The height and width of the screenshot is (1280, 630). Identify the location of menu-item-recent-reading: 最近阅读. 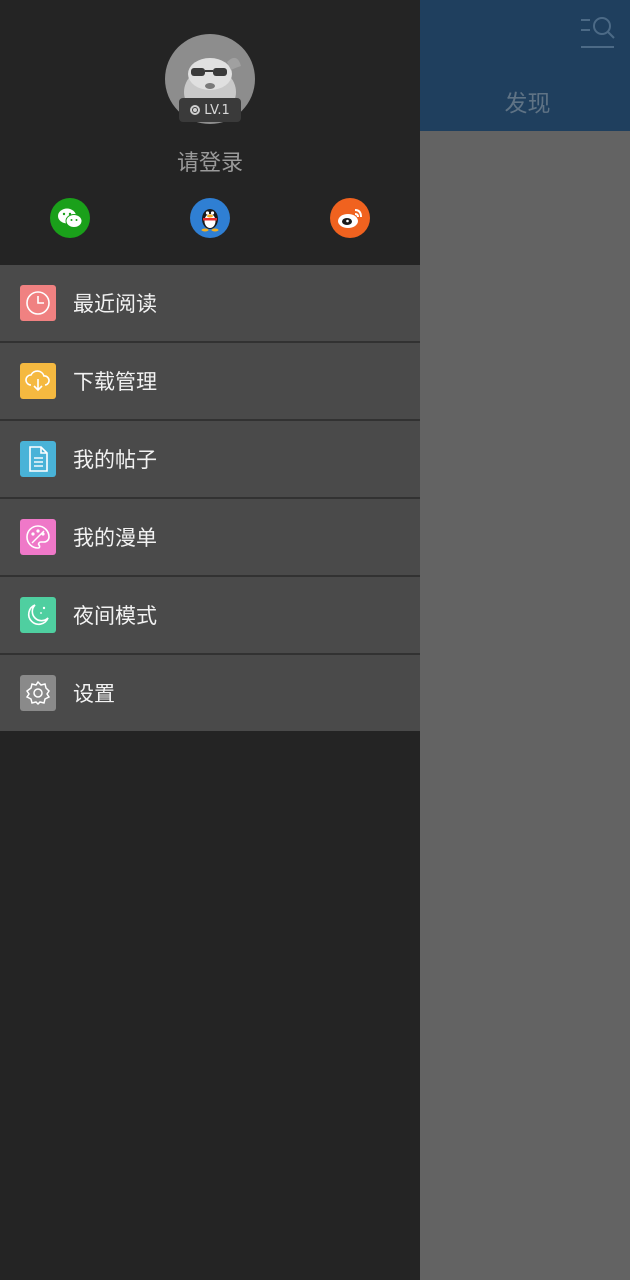
(210, 304).